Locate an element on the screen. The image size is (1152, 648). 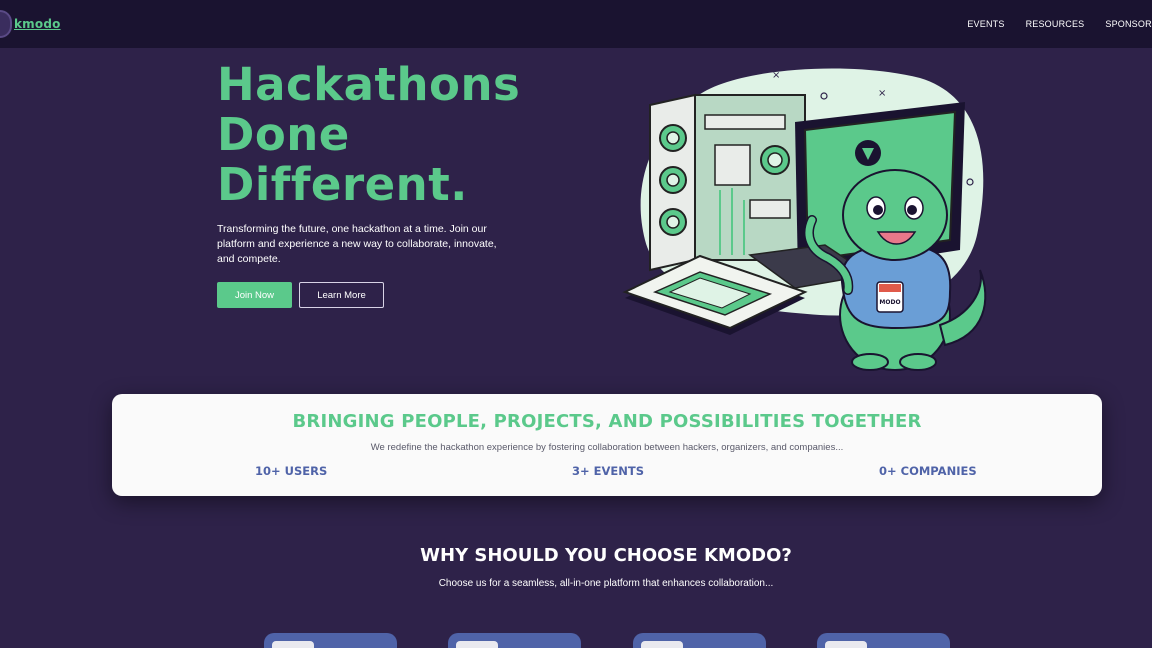
nav-link-events: EVENTS is located at coordinates (985, 24).